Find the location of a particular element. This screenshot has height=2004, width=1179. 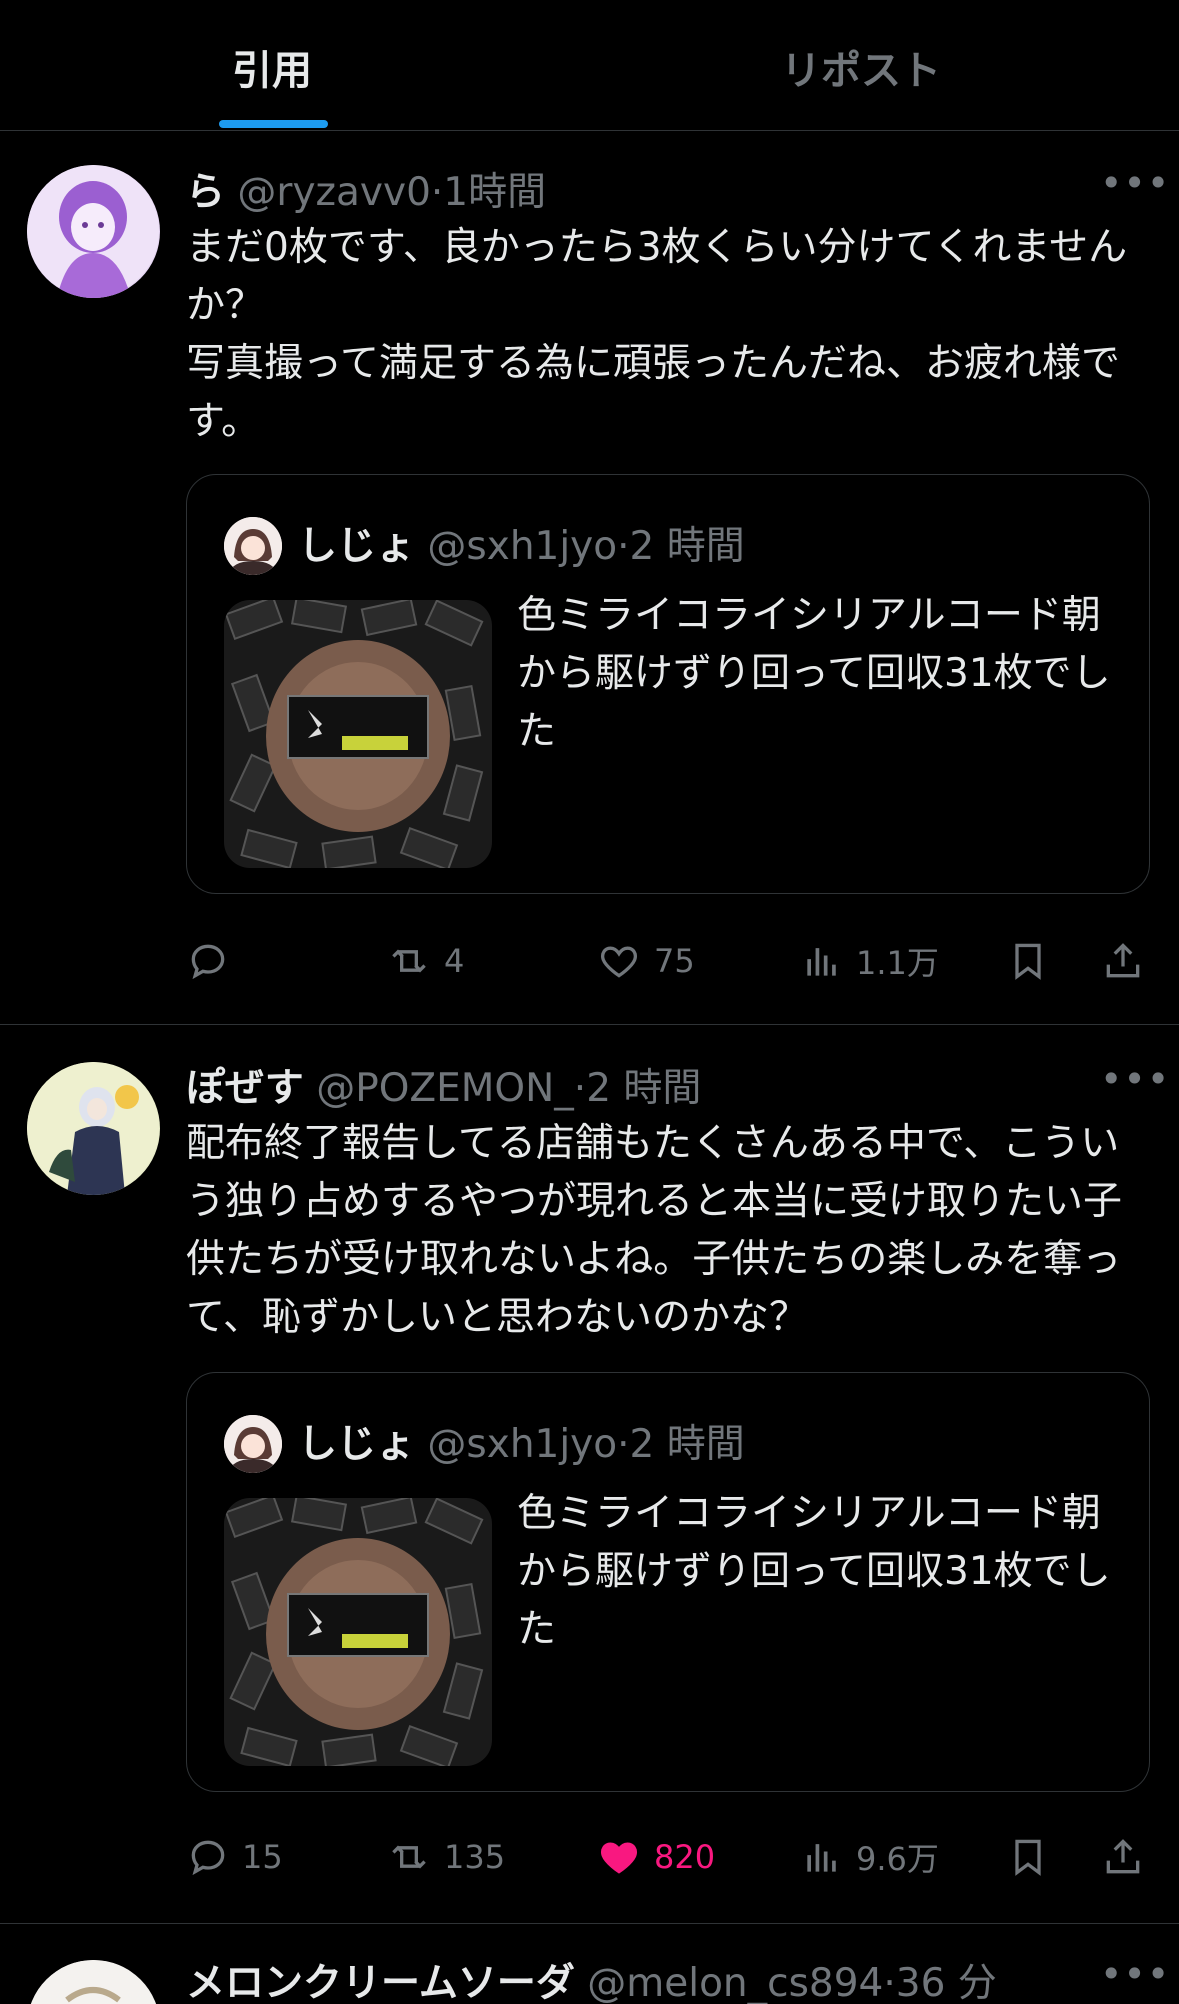

heart-icon is located at coordinates (619, 962).